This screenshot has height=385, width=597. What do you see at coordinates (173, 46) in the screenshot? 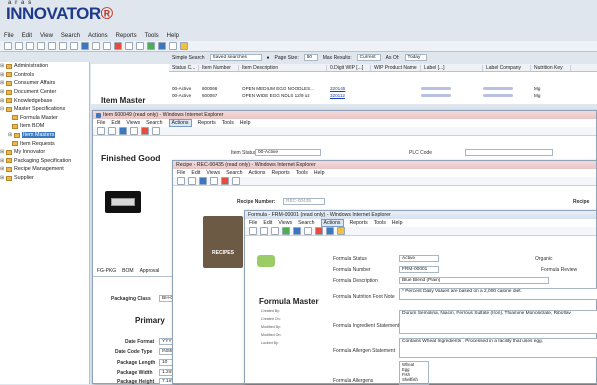
I see `history-icon` at bounding box center [173, 46].